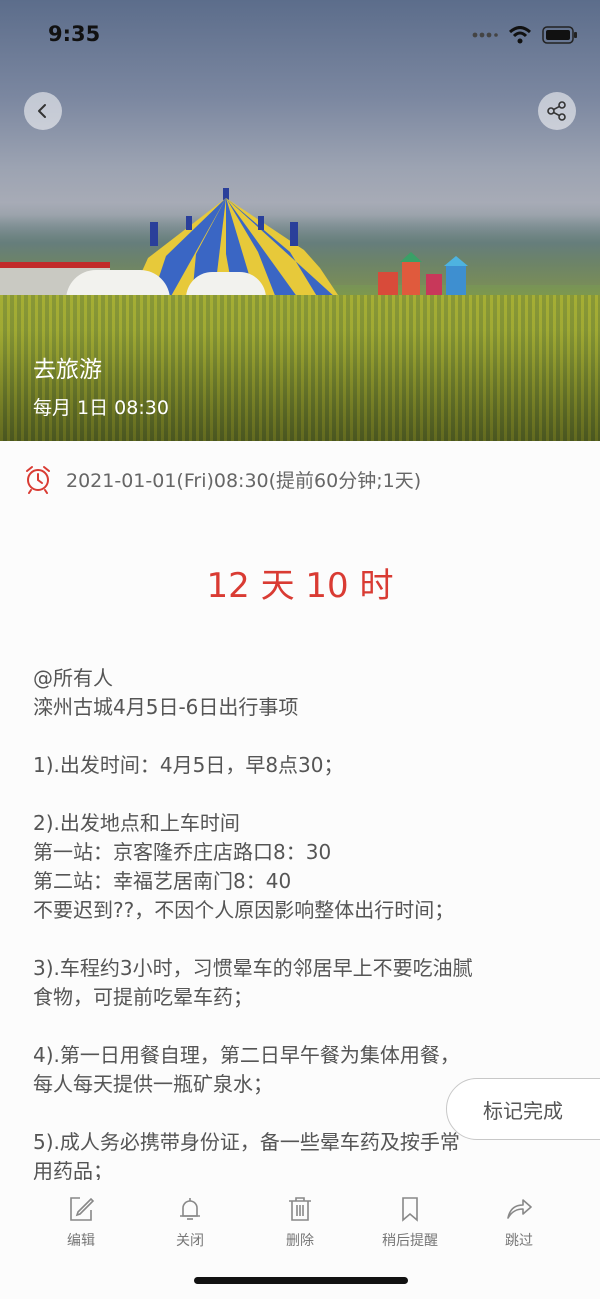 The height and width of the screenshot is (1299, 600). Describe the element at coordinates (190, 1222) in the screenshot. I see `close-button: 关闭` at that location.